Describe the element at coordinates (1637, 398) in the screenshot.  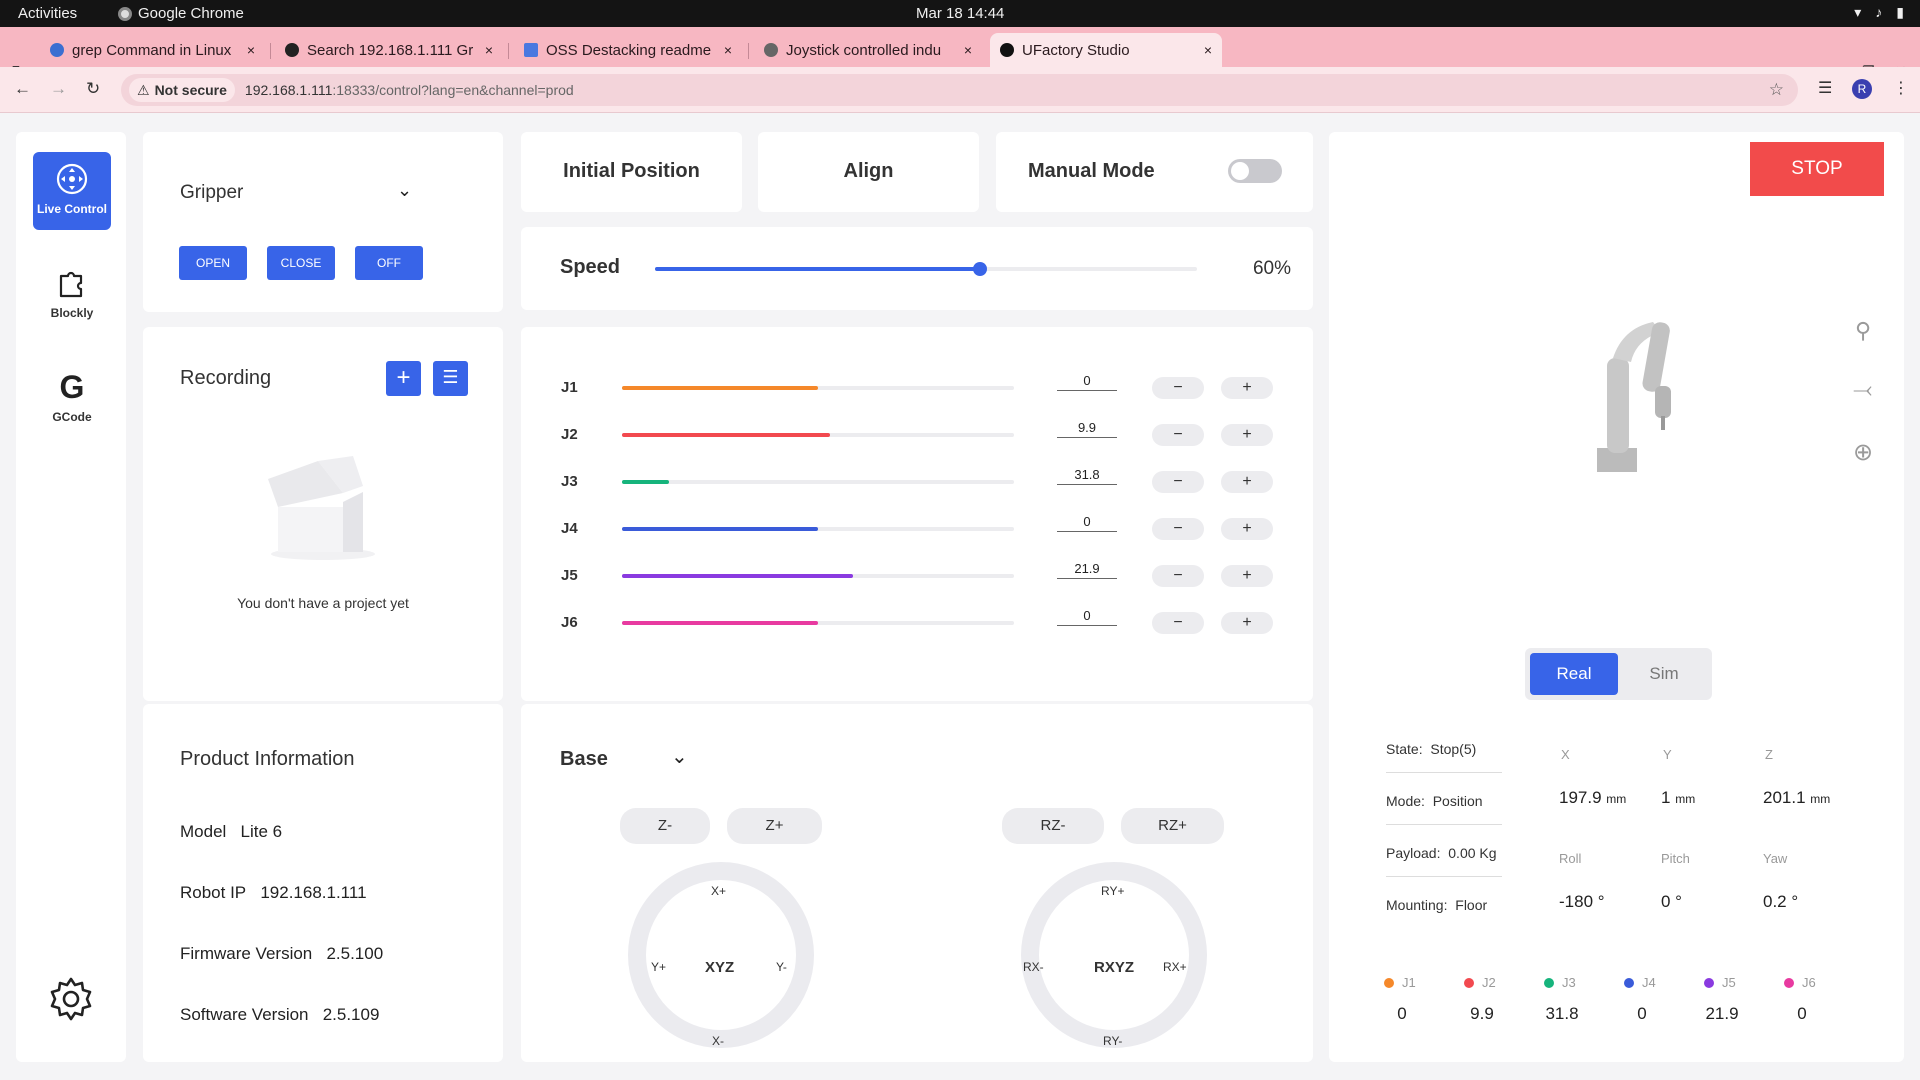
I see `robot-arm-3d-view` at that location.